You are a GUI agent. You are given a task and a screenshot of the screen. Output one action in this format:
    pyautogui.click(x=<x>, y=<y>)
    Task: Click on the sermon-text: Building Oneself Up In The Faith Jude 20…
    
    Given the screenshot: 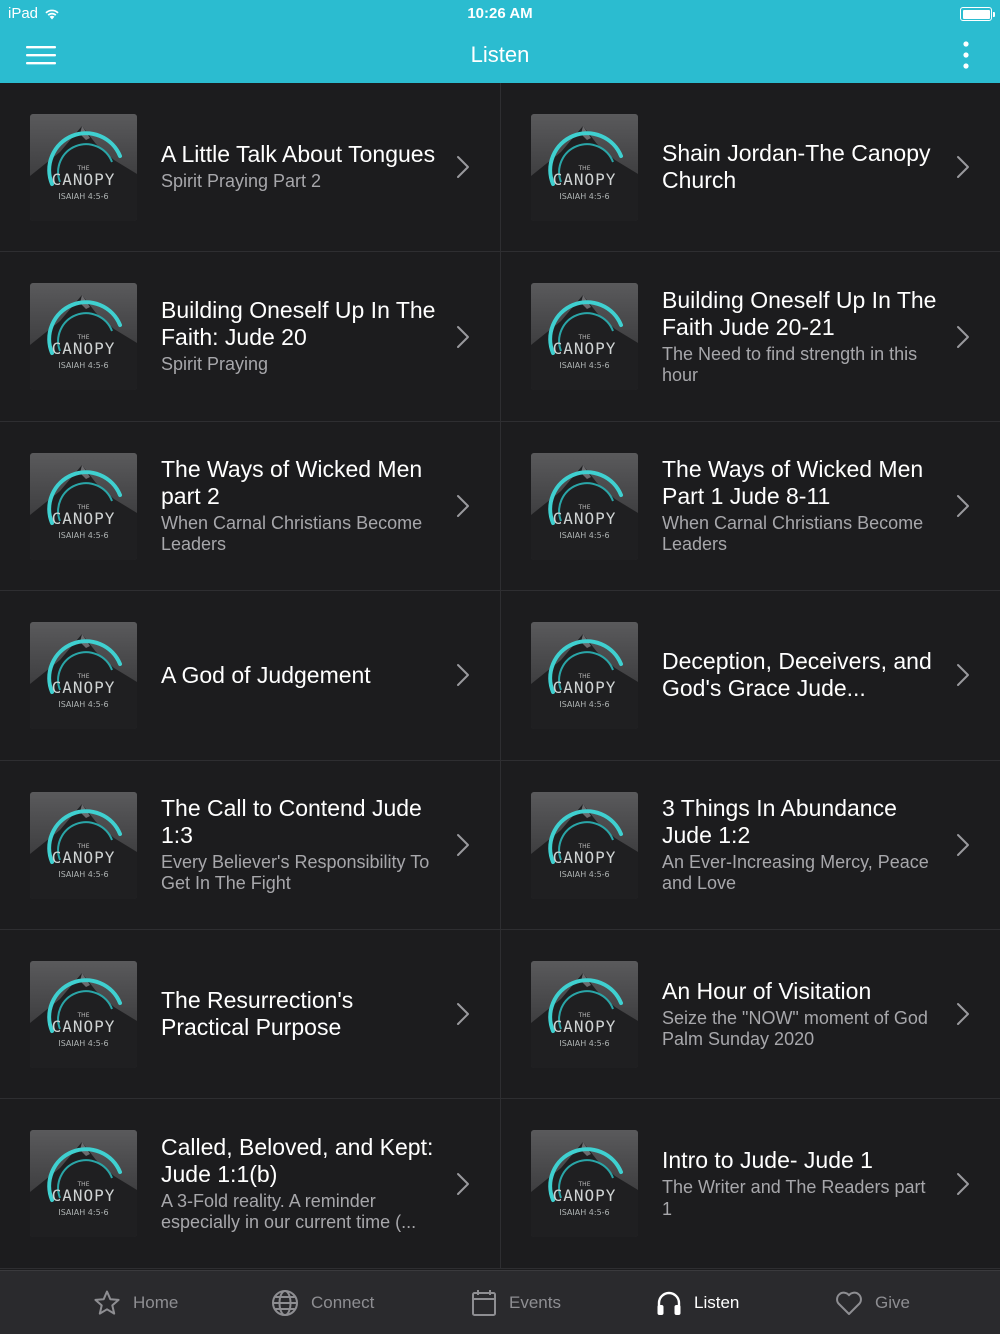 What is the action you would take?
    pyautogui.click(x=801, y=336)
    